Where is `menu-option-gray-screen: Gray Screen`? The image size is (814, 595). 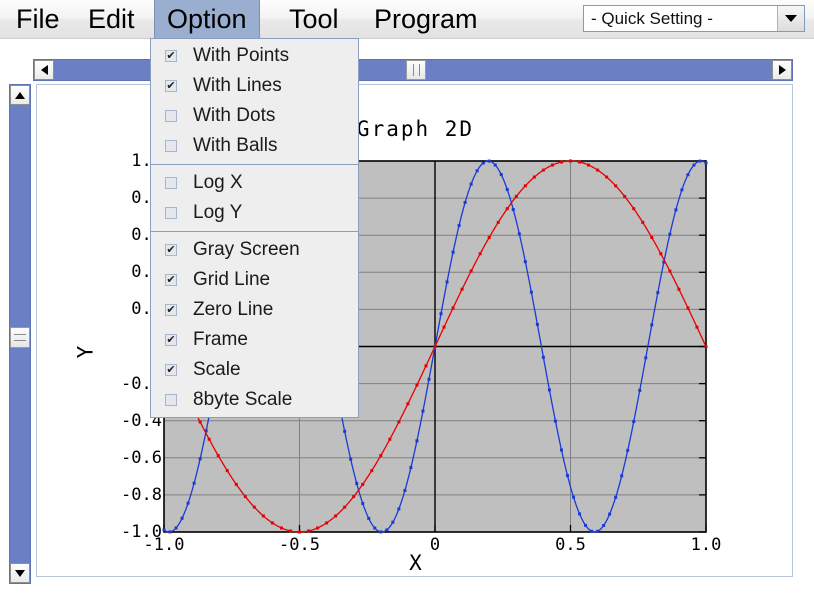 menu-option-gray-screen: Gray Screen is located at coordinates (254, 250).